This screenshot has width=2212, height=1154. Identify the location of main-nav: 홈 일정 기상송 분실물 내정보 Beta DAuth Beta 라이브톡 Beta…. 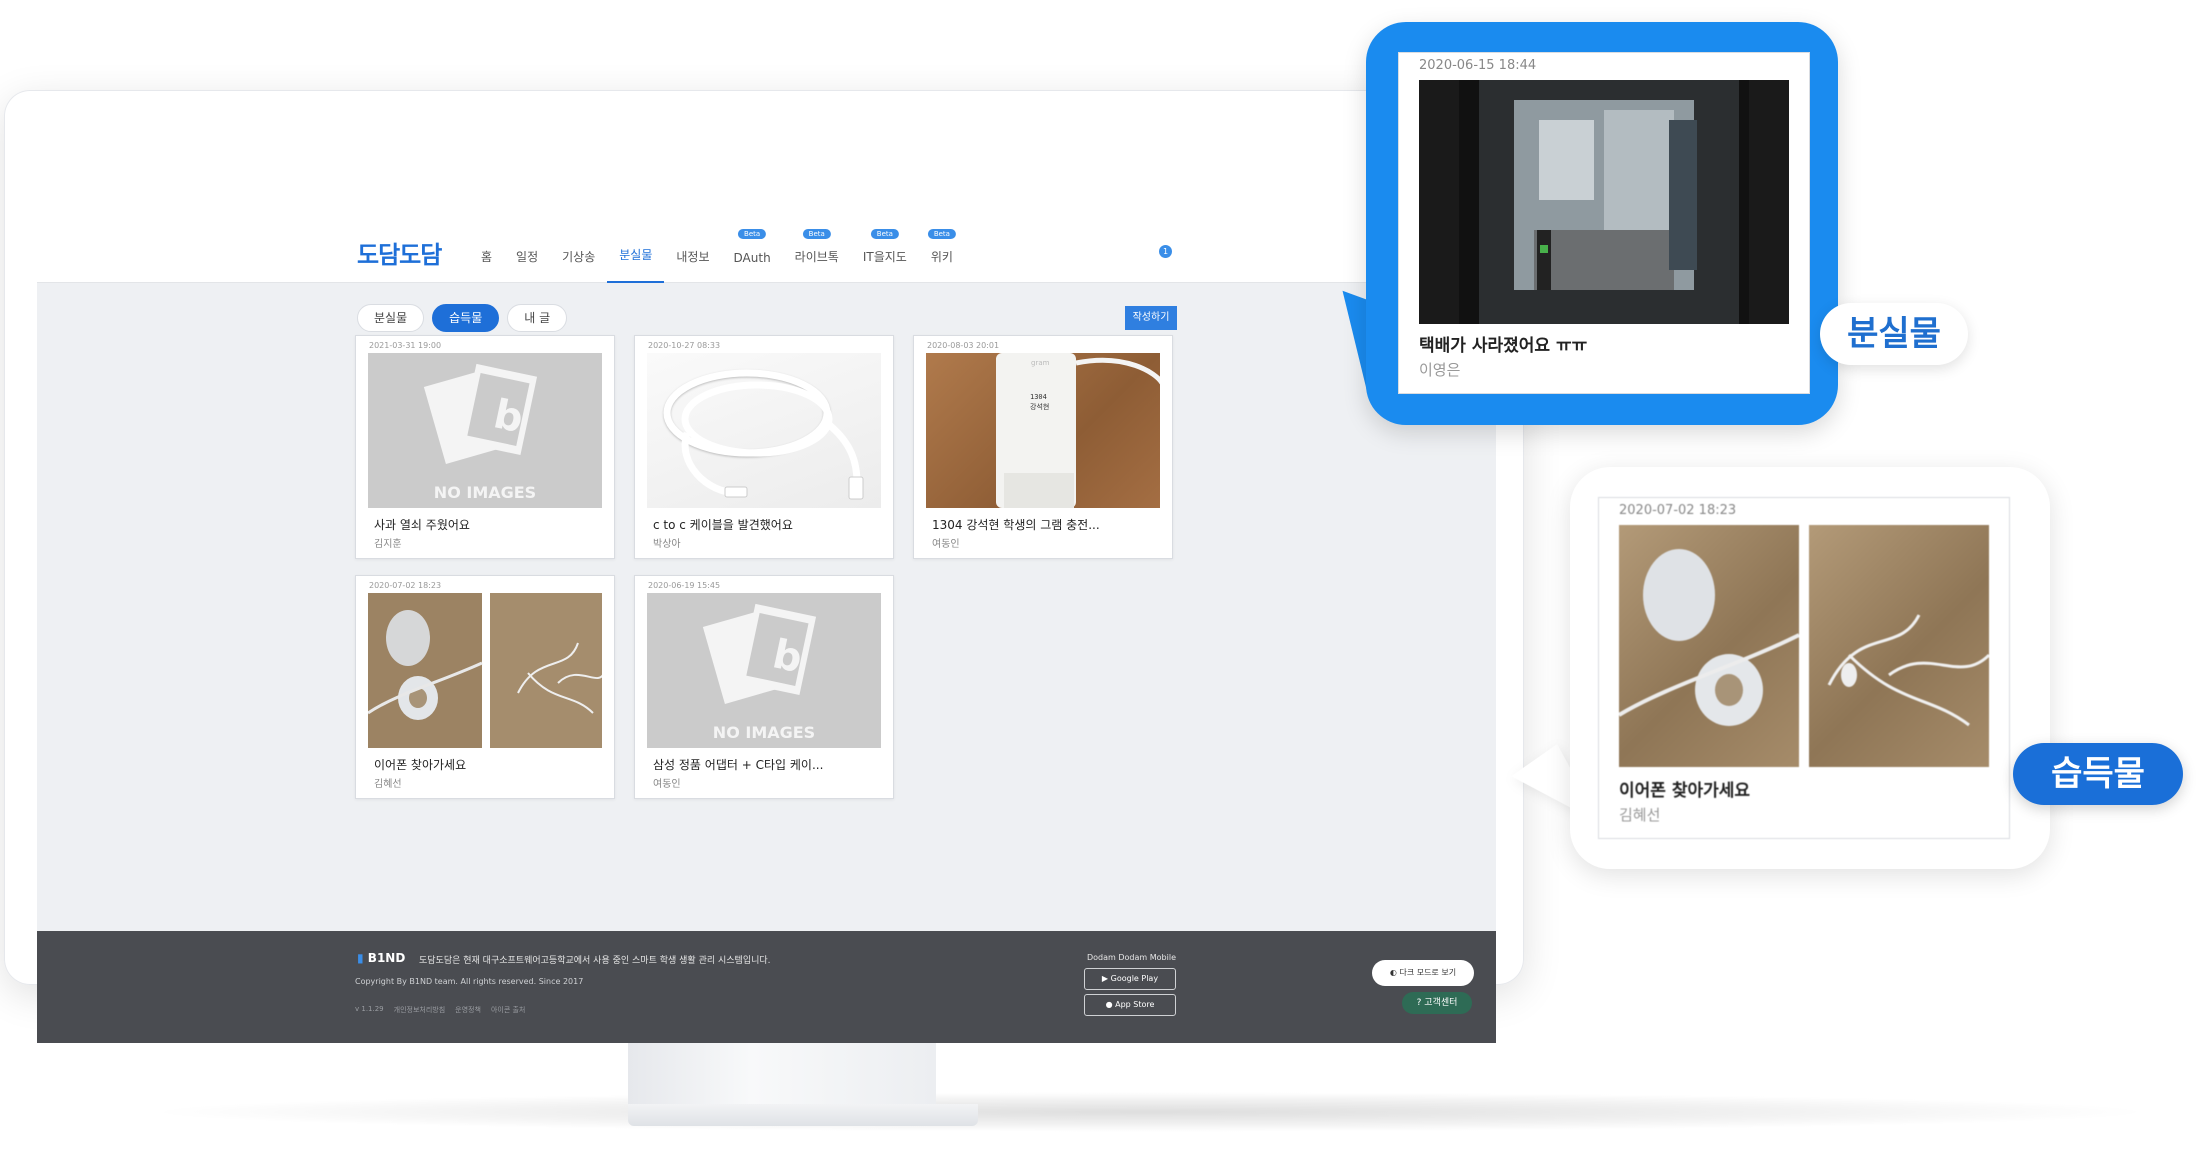
(717, 249).